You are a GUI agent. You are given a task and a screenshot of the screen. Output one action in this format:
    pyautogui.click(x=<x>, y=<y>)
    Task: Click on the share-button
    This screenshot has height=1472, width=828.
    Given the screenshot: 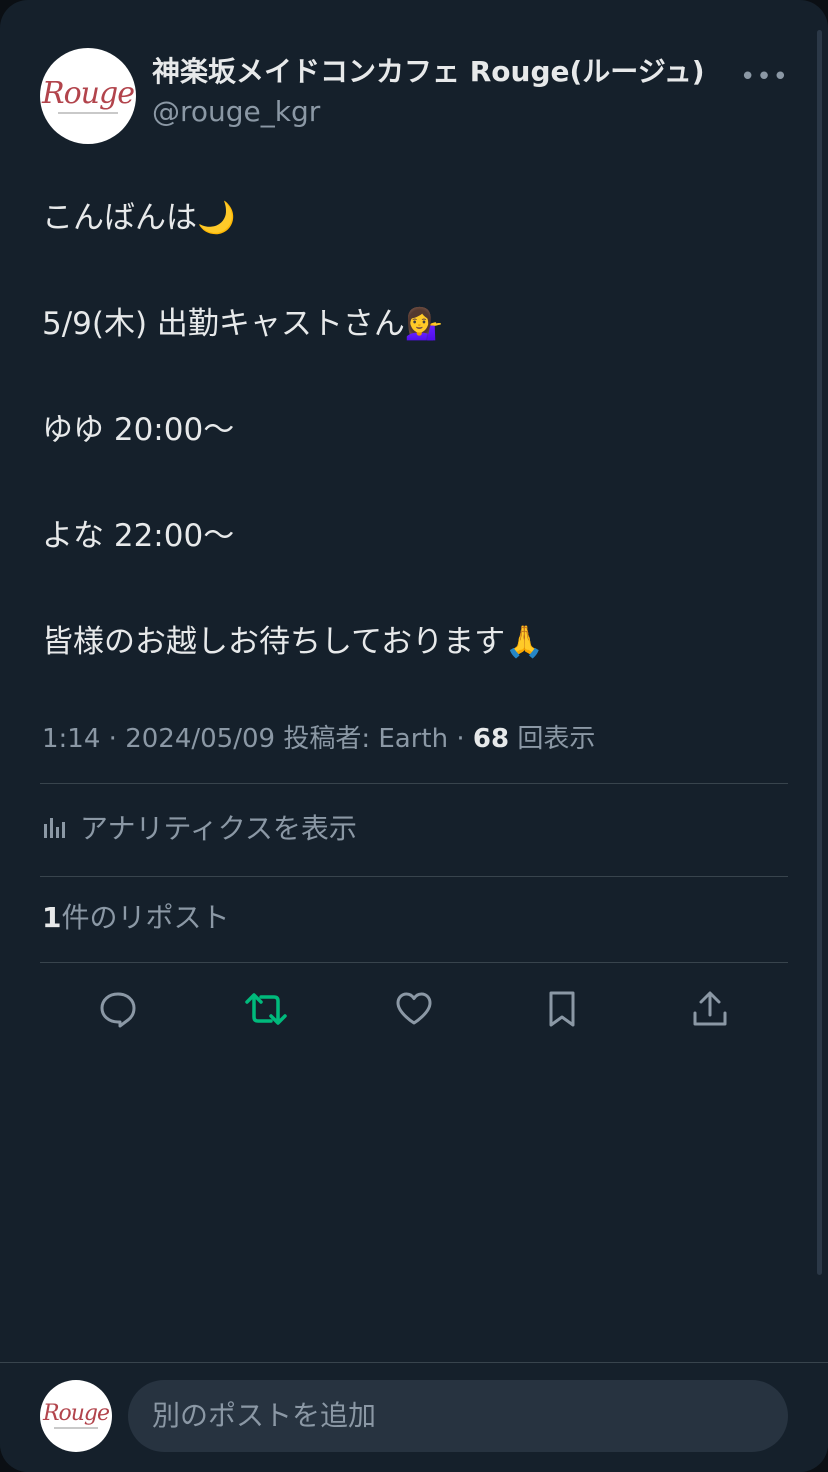 What is the action you would take?
    pyautogui.click(x=710, y=1009)
    